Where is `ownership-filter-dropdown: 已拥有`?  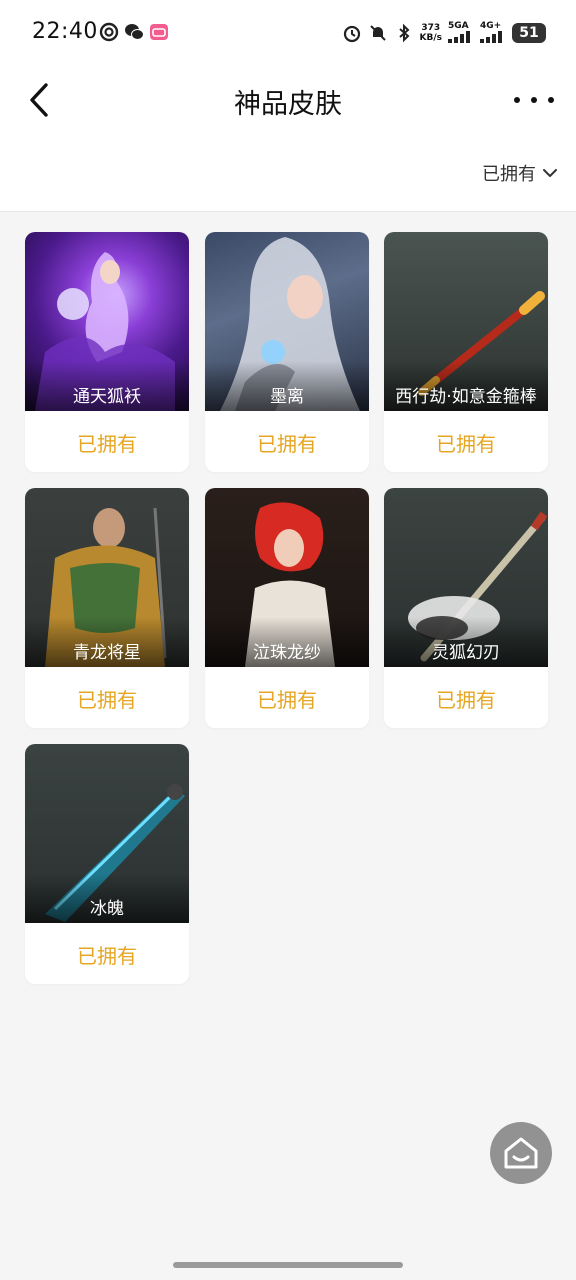 ownership-filter-dropdown: 已拥有 is located at coordinates (520, 173).